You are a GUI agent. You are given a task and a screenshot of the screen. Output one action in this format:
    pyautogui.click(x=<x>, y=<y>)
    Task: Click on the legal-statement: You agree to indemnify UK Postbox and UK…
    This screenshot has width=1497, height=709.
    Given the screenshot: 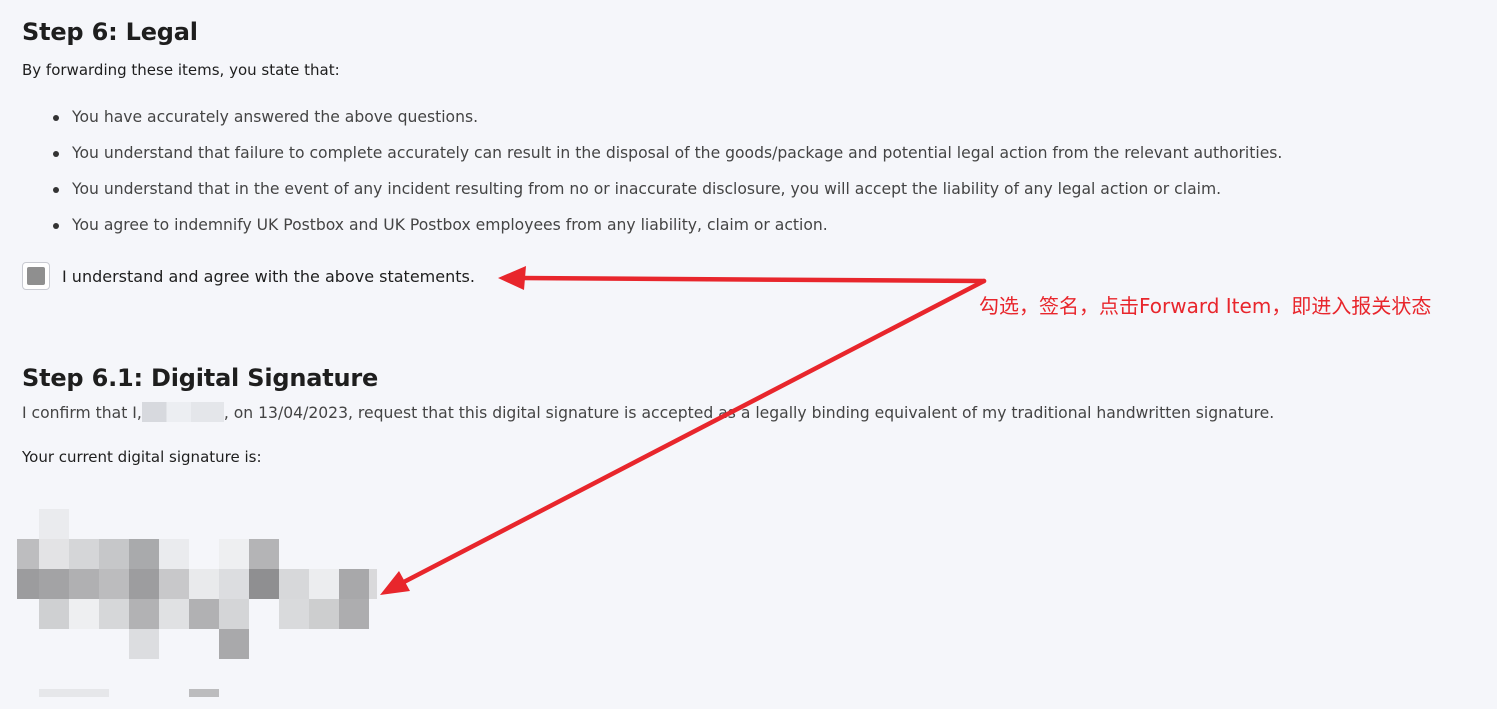 What is the action you would take?
    pyautogui.click(x=652, y=225)
    